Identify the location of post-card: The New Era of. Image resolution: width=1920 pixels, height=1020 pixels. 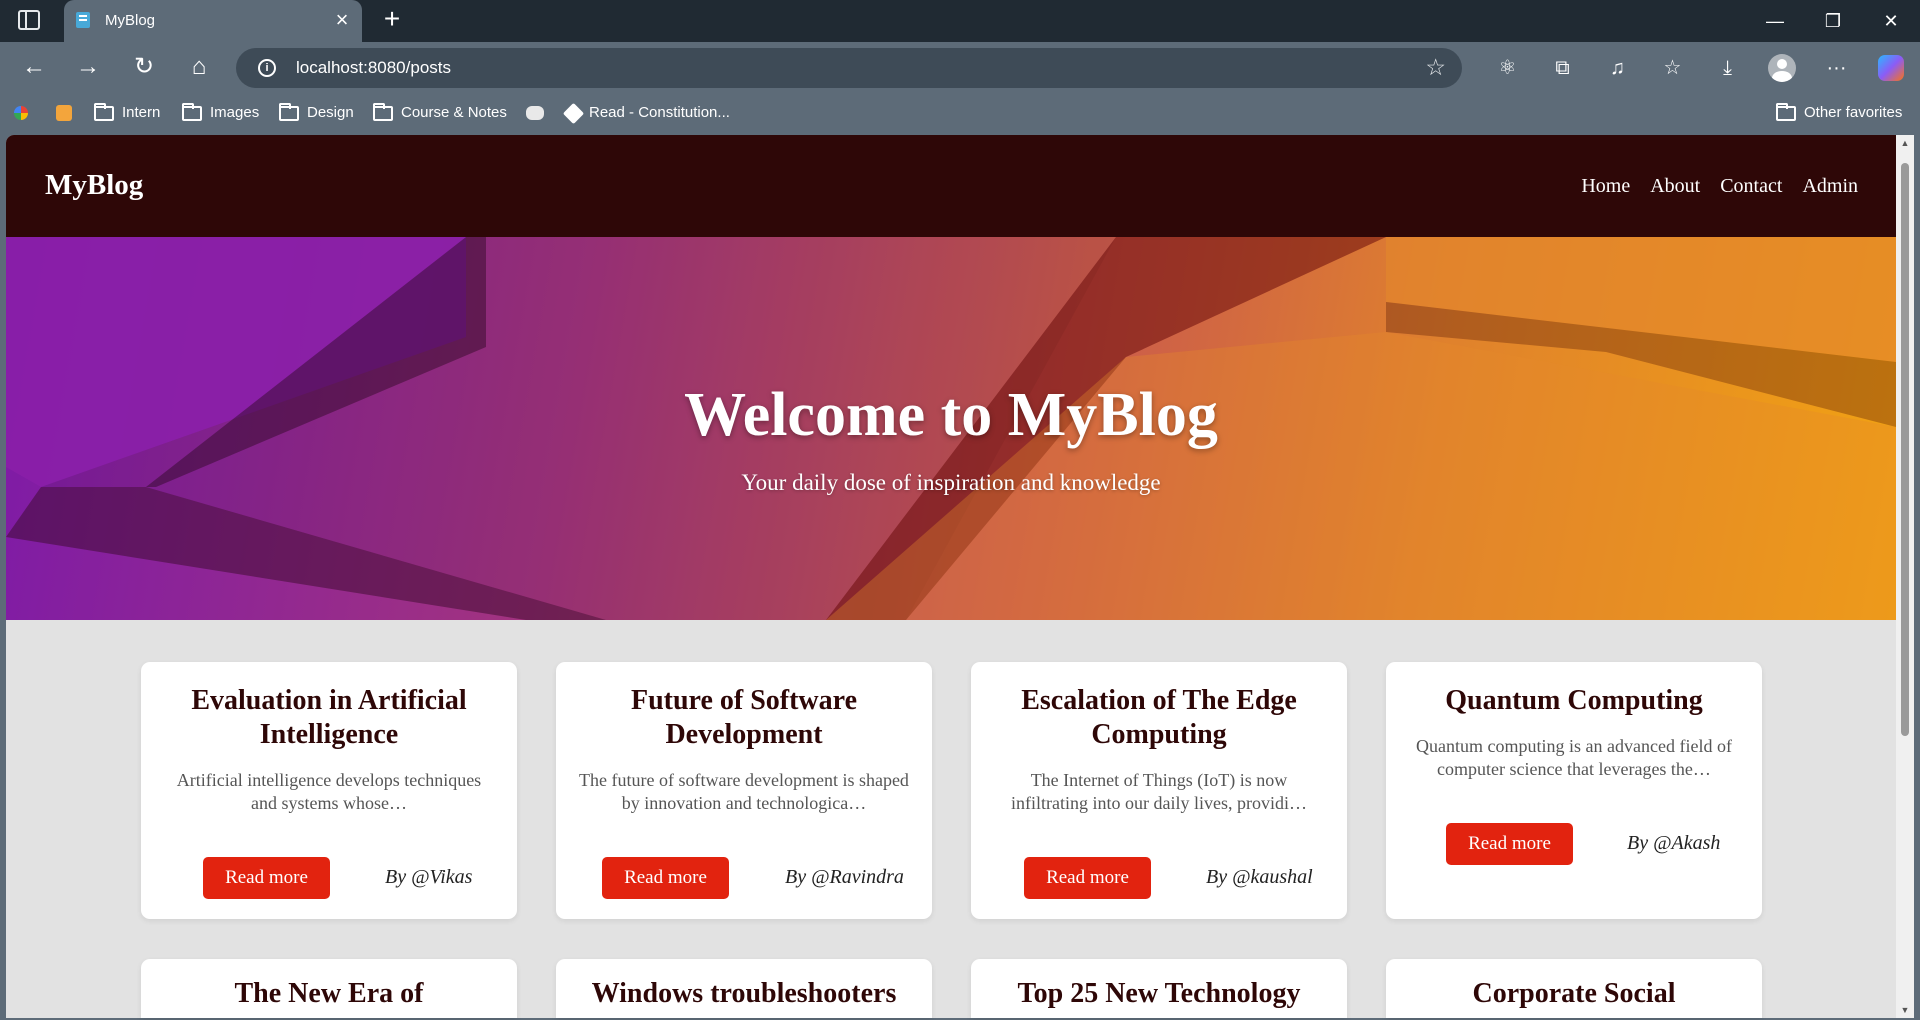
(329, 988).